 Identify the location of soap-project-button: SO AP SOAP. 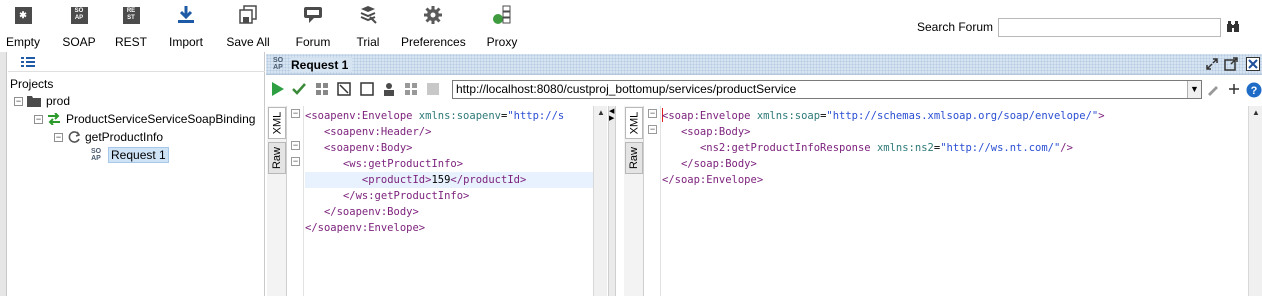
(79, 27).